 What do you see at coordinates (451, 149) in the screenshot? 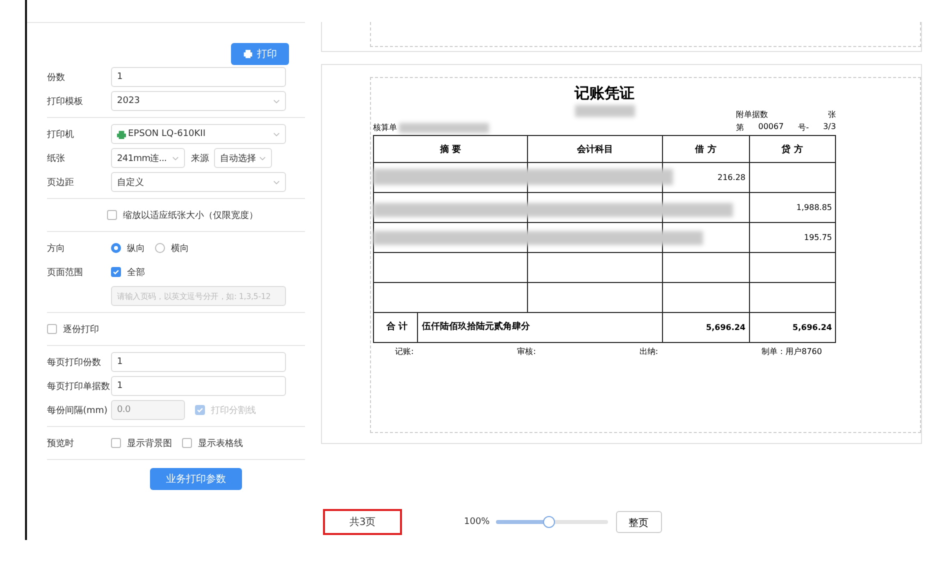
I see `column-header: 摘 要` at bounding box center [451, 149].